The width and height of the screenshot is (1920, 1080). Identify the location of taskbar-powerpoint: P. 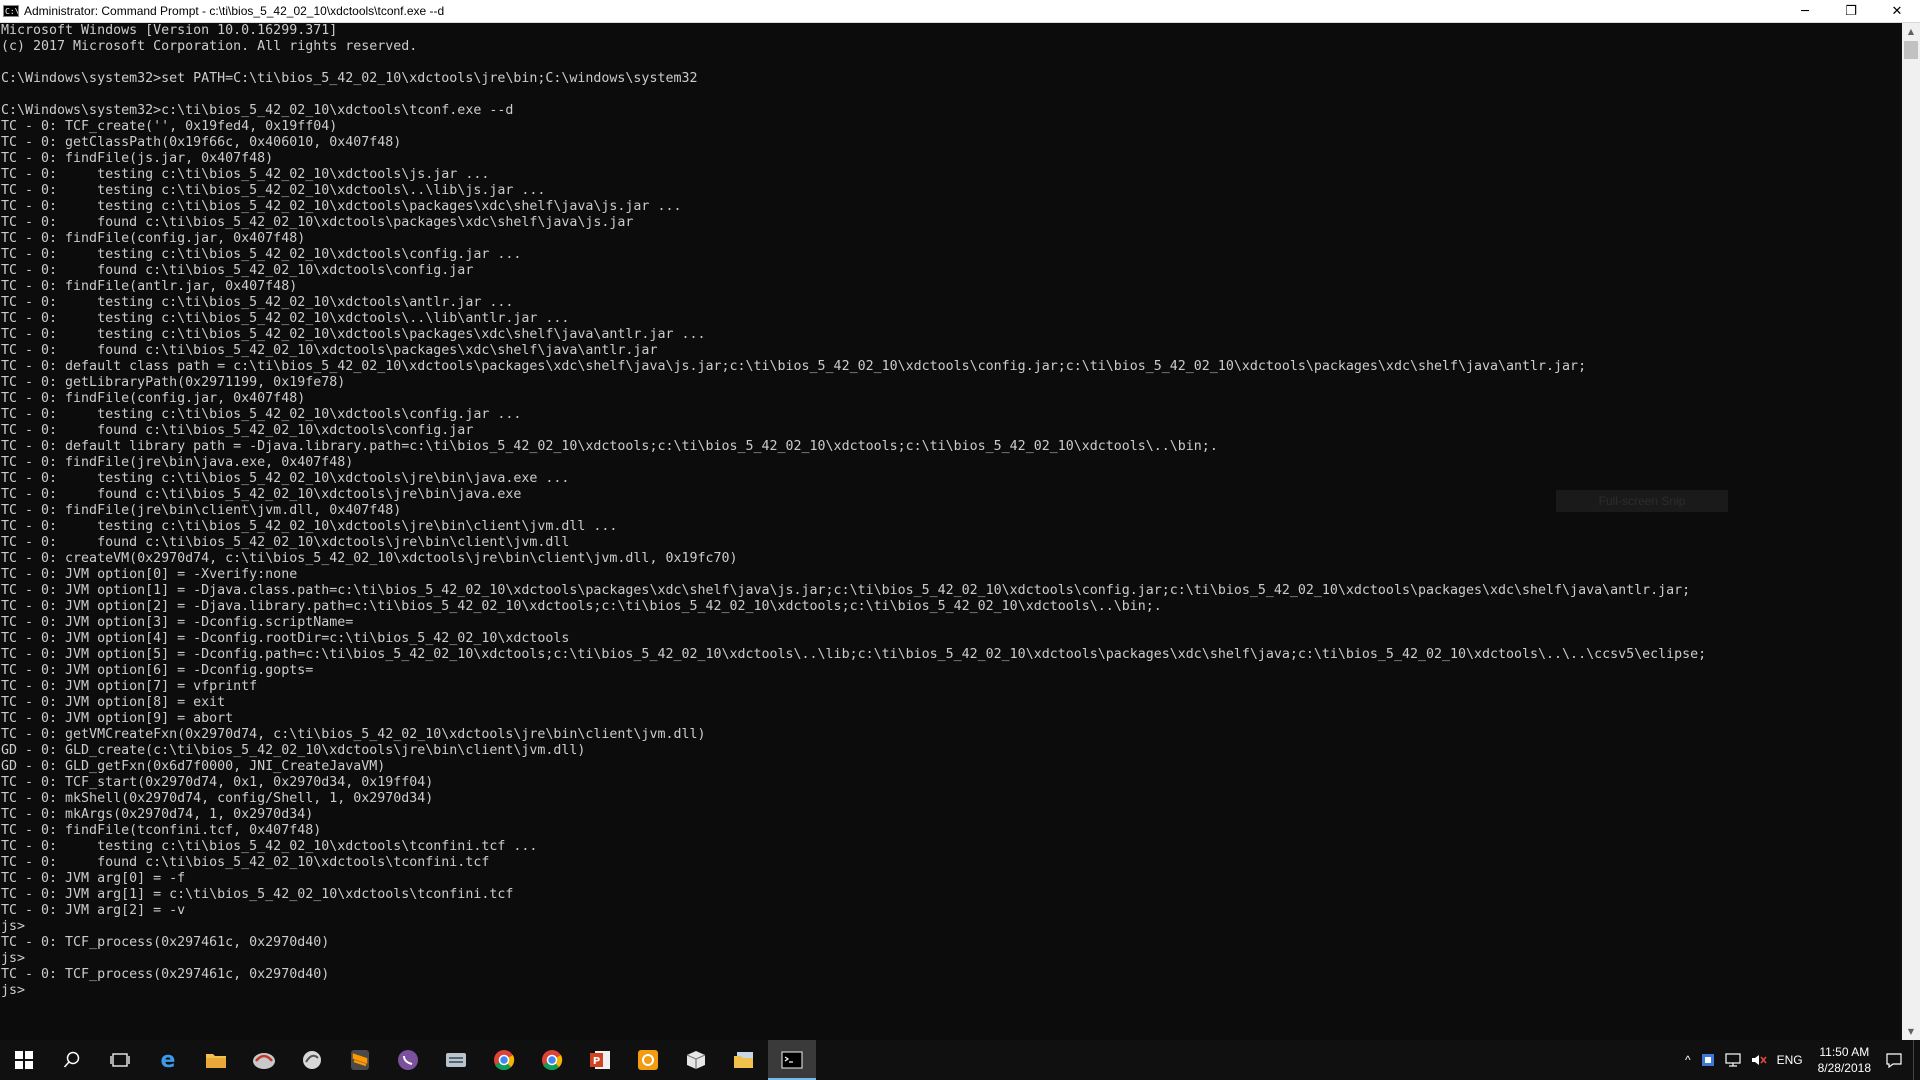
(600, 1060).